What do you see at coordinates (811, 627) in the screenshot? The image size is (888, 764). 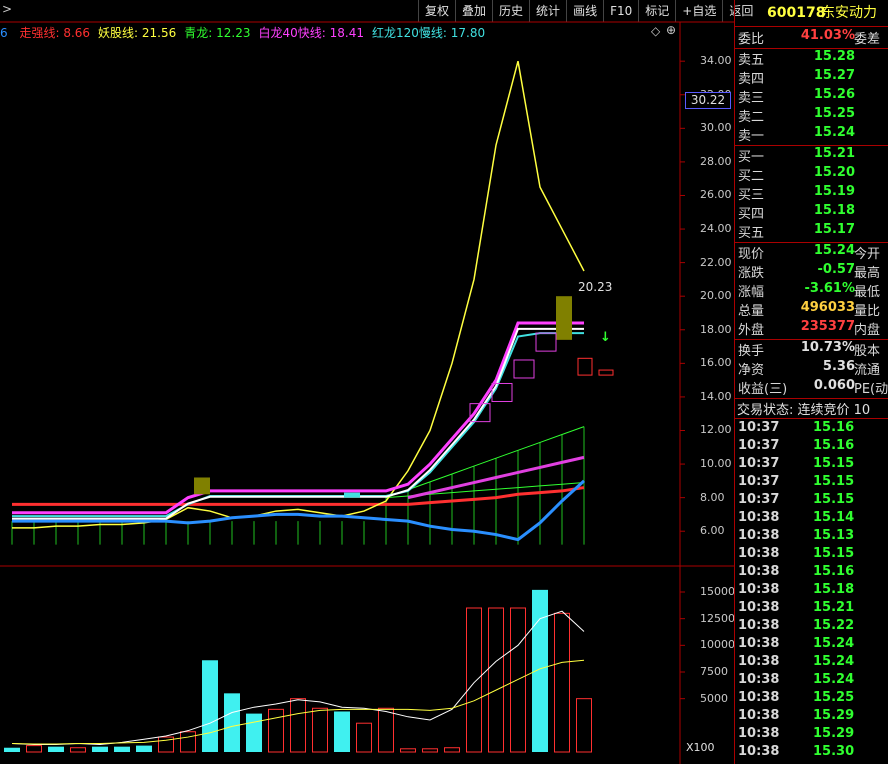 I see `tick-row: 10:38 15.22` at bounding box center [811, 627].